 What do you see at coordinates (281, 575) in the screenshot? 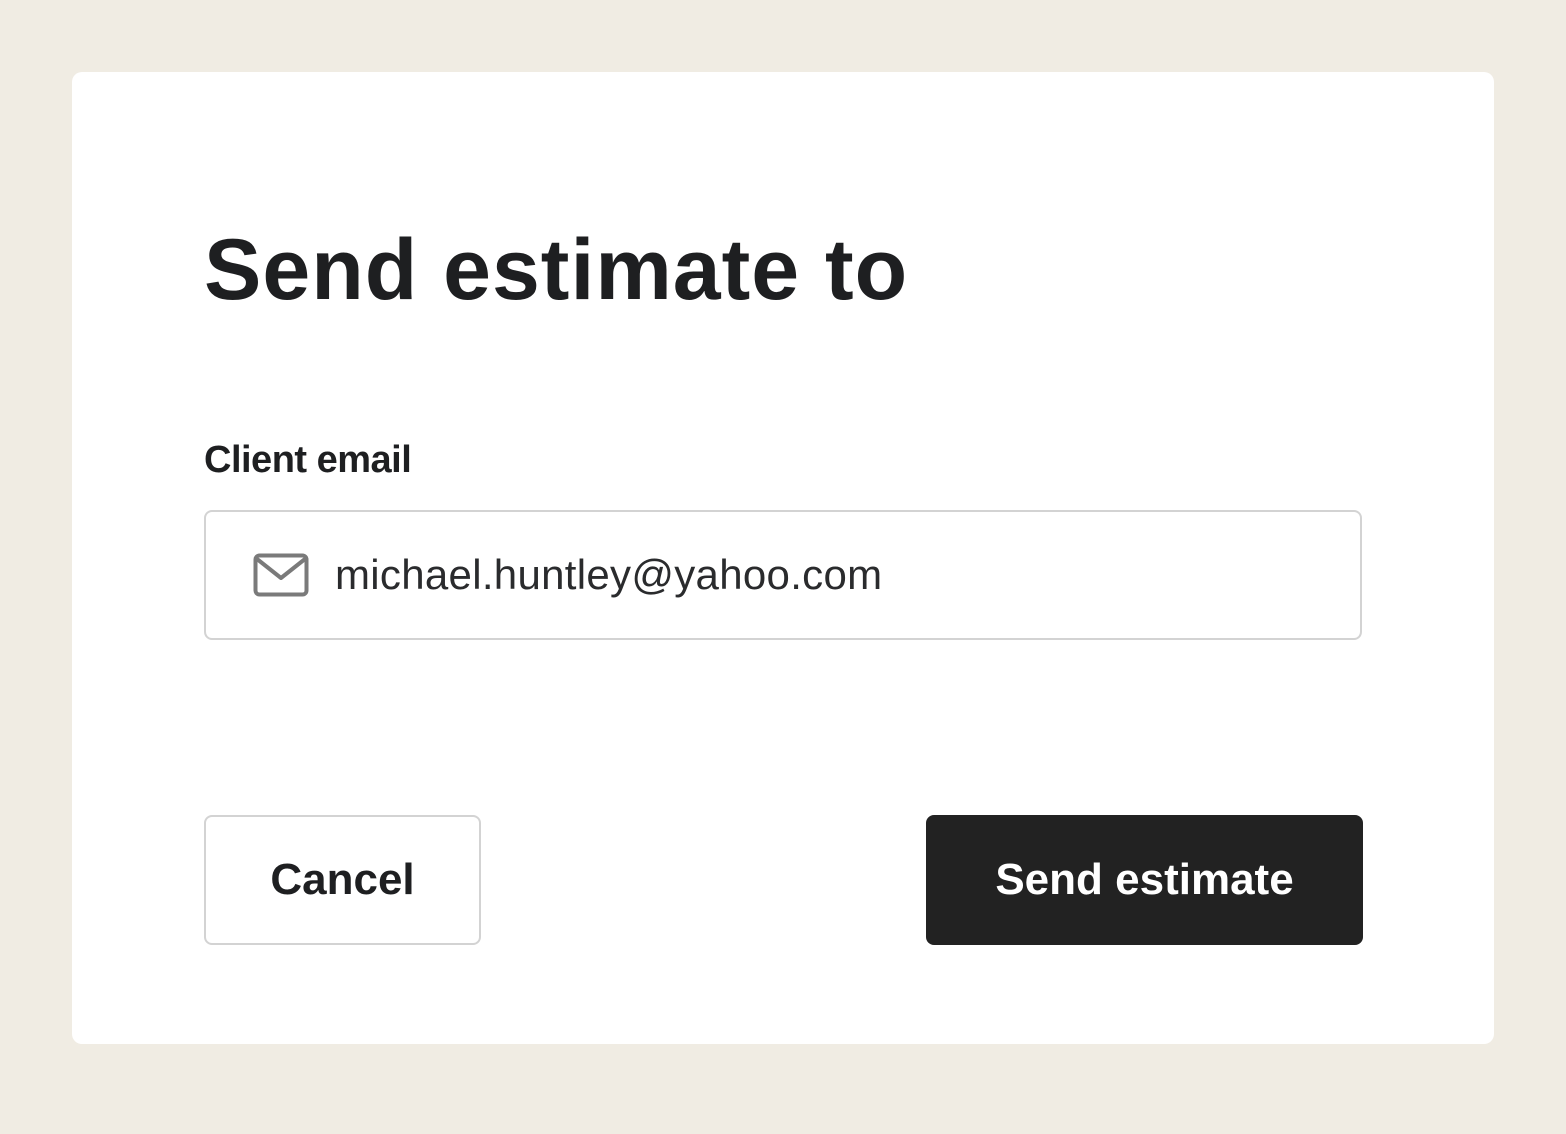
I see `mail-icon` at bounding box center [281, 575].